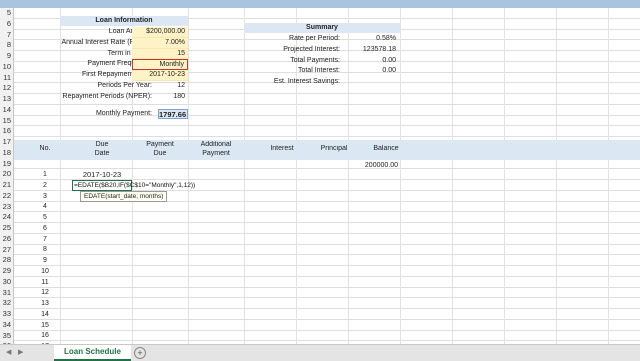 The height and width of the screenshot is (361, 640). What do you see at coordinates (45, 325) in the screenshot?
I see `schedule-row-number: 15` at bounding box center [45, 325].